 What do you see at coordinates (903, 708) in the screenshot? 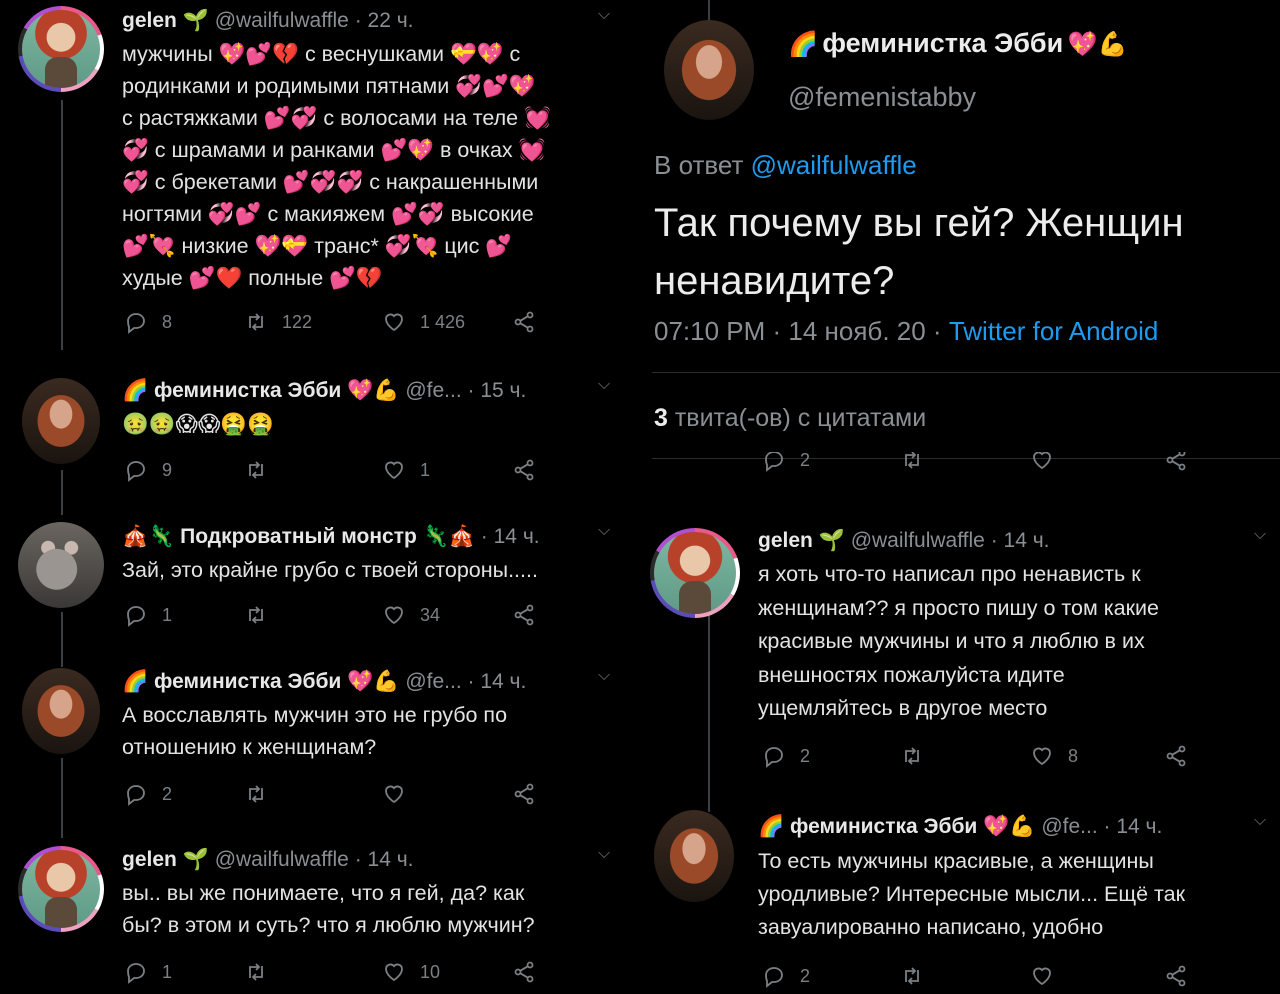
I see `tweet-text-line: ущемляйтесь в другое место` at bounding box center [903, 708].